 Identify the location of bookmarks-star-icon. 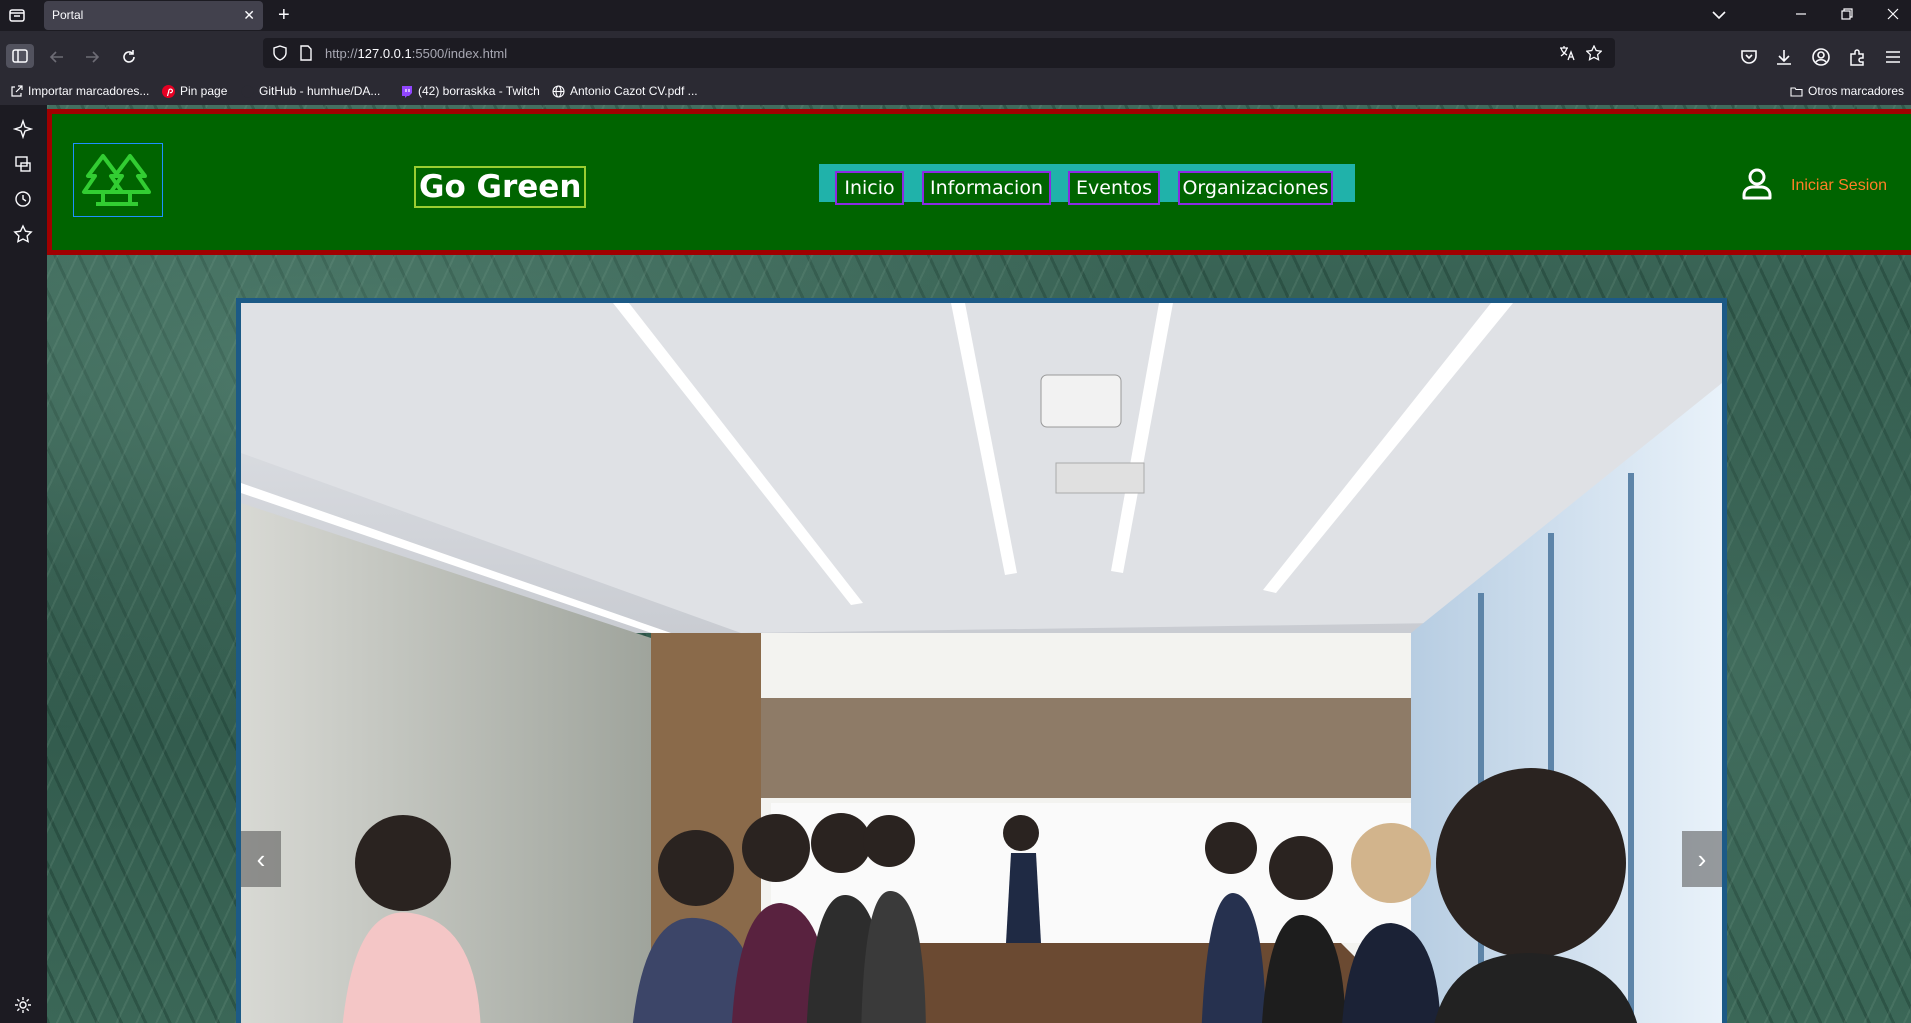
(23, 234).